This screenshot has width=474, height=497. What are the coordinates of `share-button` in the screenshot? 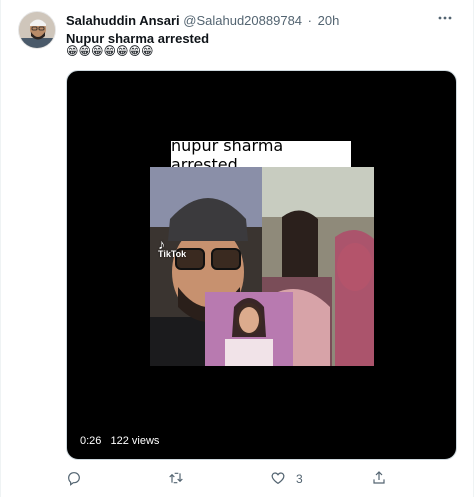 It's located at (384, 479).